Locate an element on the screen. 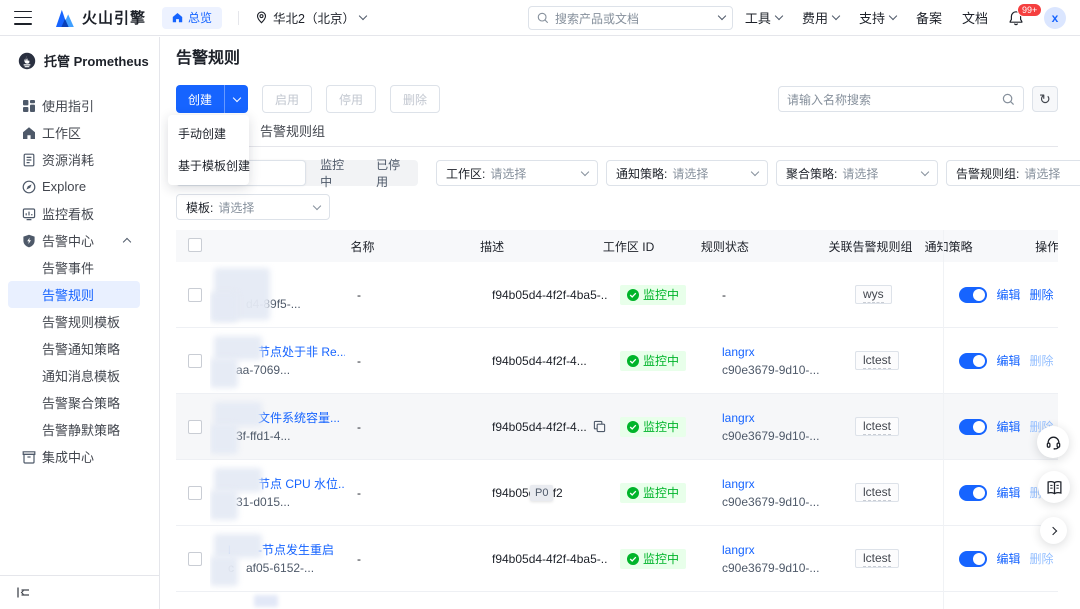 The height and width of the screenshot is (609, 1080). sidebar-item: 告警通知策略 is located at coordinates (74, 348).